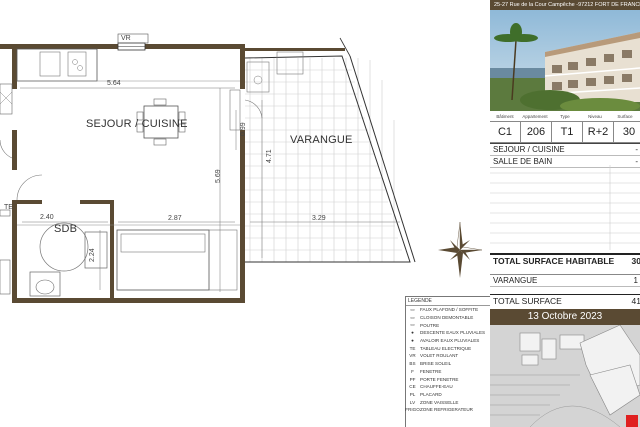  Describe the element at coordinates (47, 217) in the screenshot. I see `dimension-label: 2.40` at that location.